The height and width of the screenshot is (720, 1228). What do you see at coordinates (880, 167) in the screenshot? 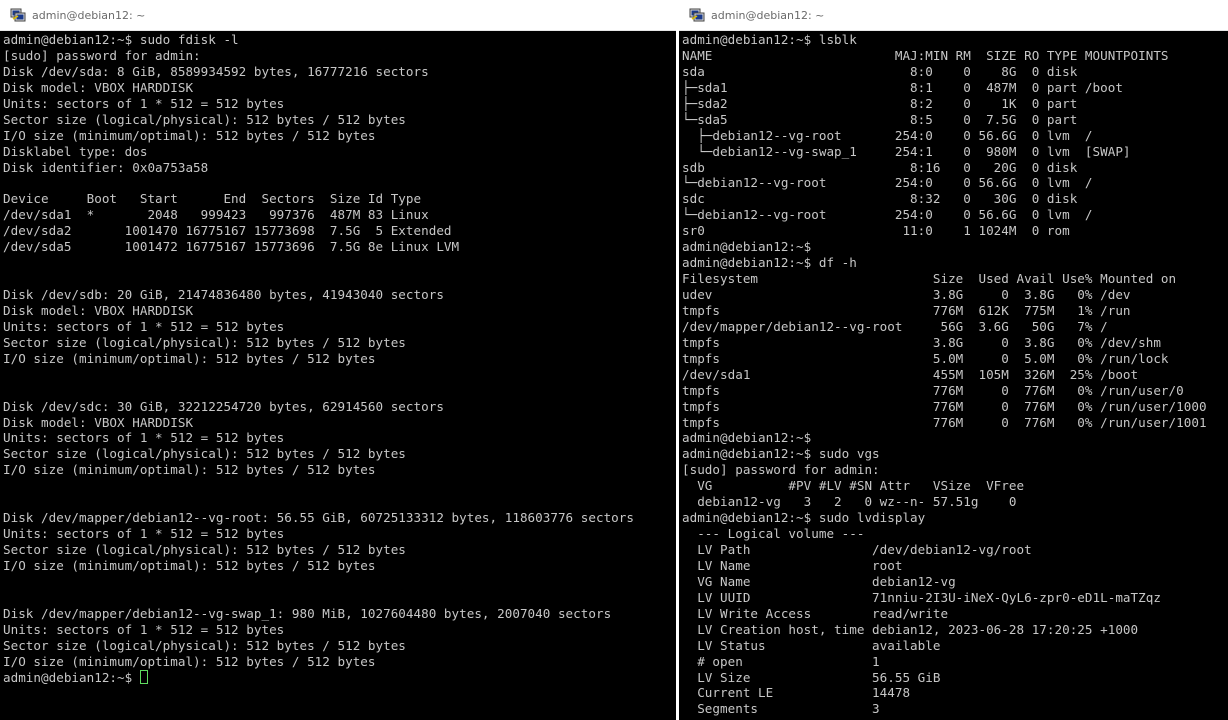
I see `terminal-line: sdb 8:16 0 20G 0 disk` at bounding box center [880, 167].